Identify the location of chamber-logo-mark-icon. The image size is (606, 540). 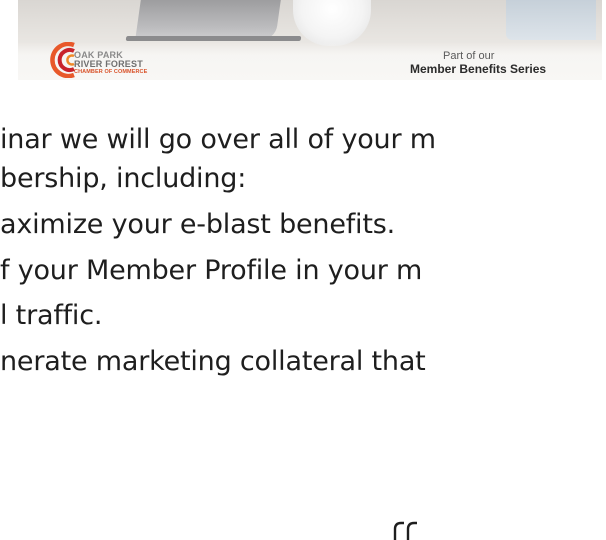
(62, 60).